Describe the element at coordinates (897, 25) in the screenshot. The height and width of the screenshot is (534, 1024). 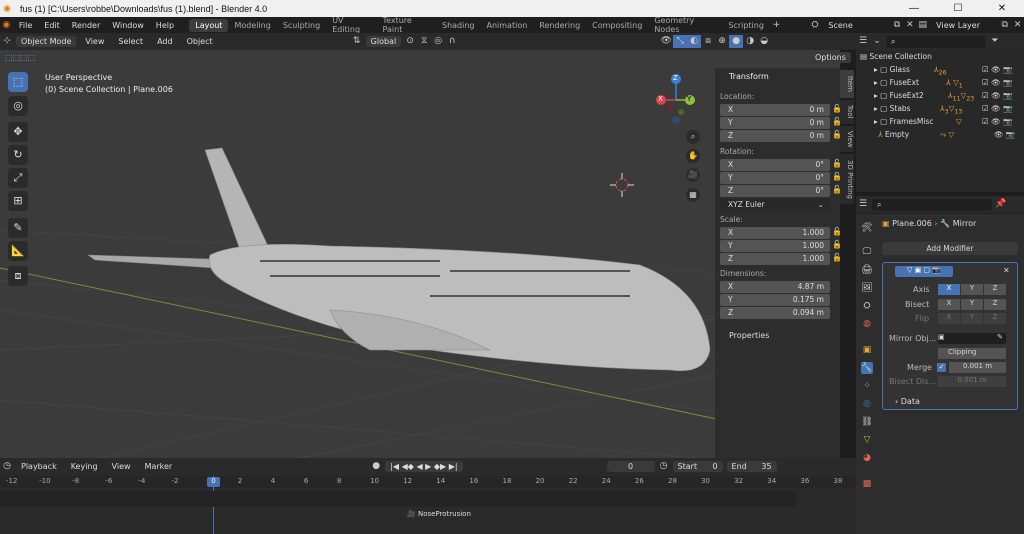
I see `new-scene-icon: ⧉` at that location.